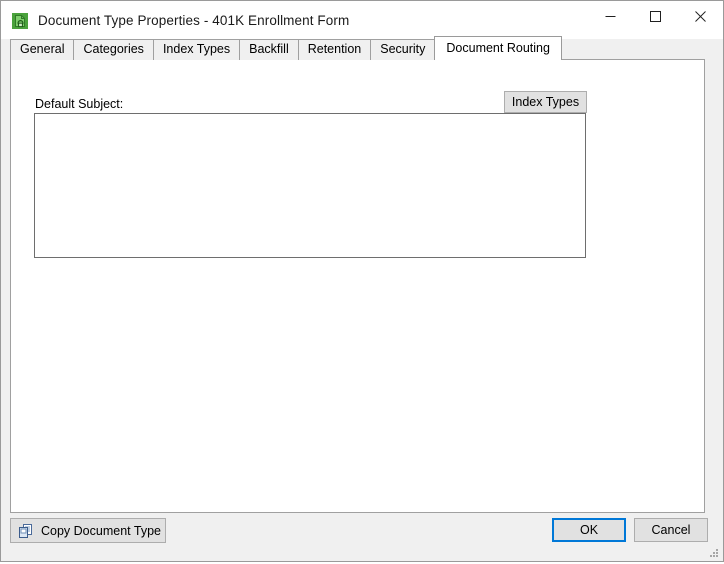  What do you see at coordinates (714, 552) in the screenshot?
I see `resize-grip-icon` at bounding box center [714, 552].